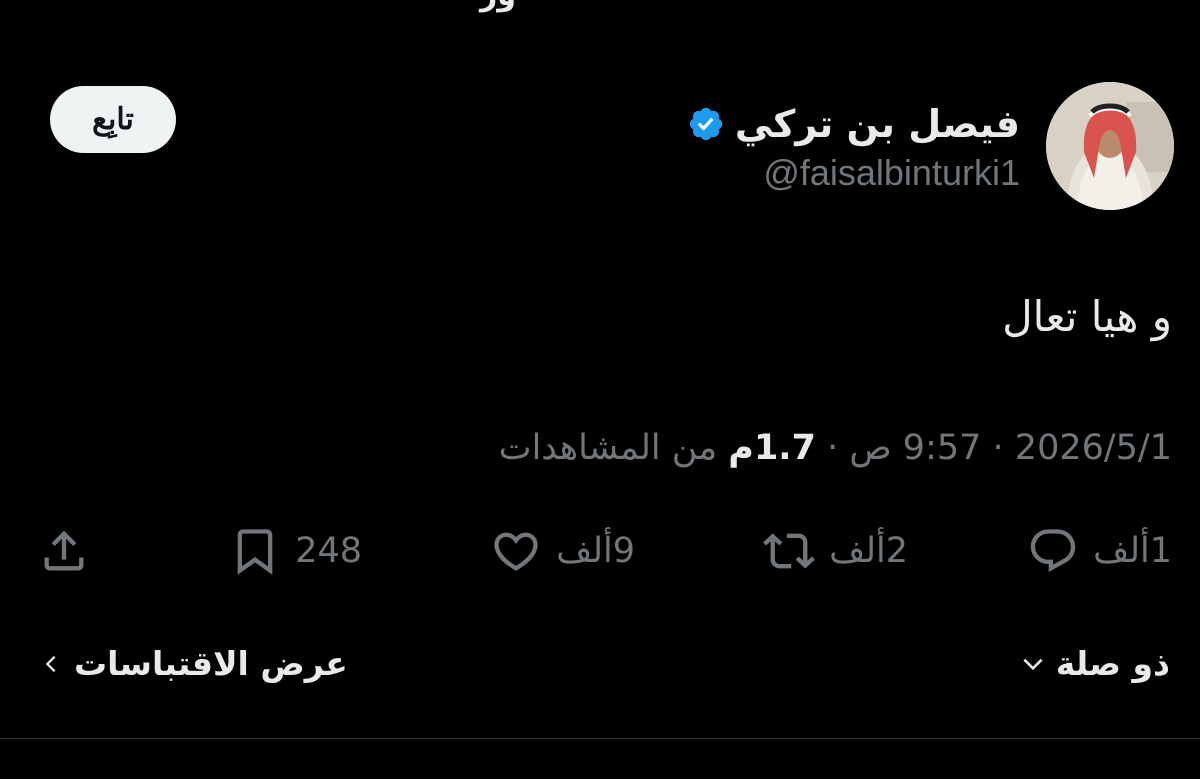 This screenshot has height=779, width=1200. Describe the element at coordinates (600, 738) in the screenshot. I see `divider` at that location.